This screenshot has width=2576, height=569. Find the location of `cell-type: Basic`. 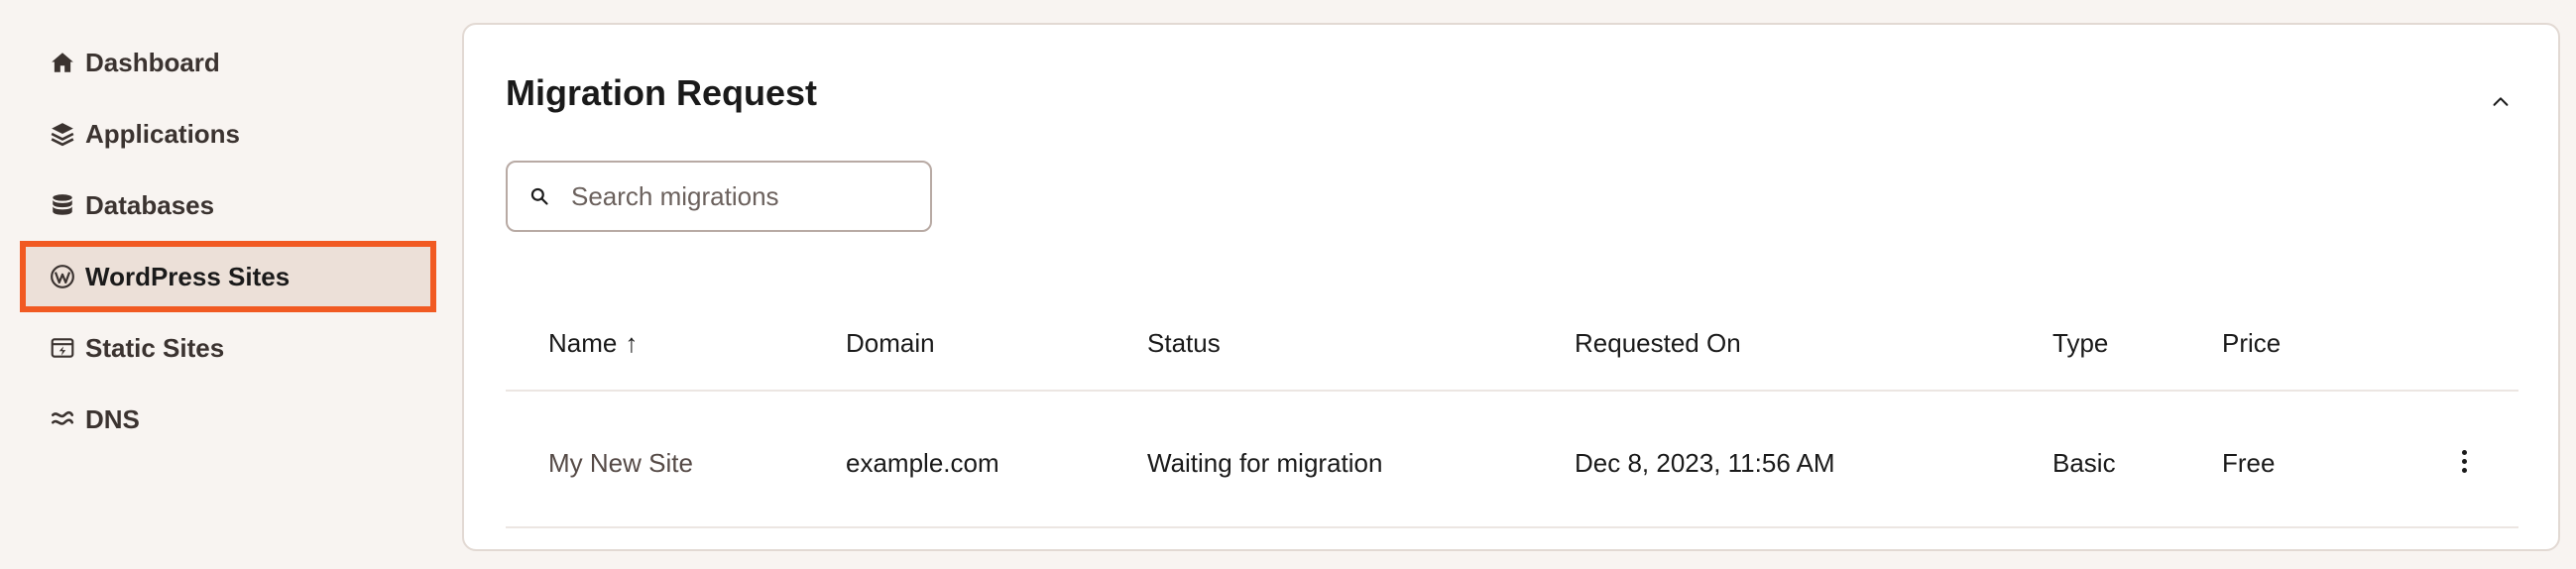

cell-type: Basic is located at coordinates (2084, 463).